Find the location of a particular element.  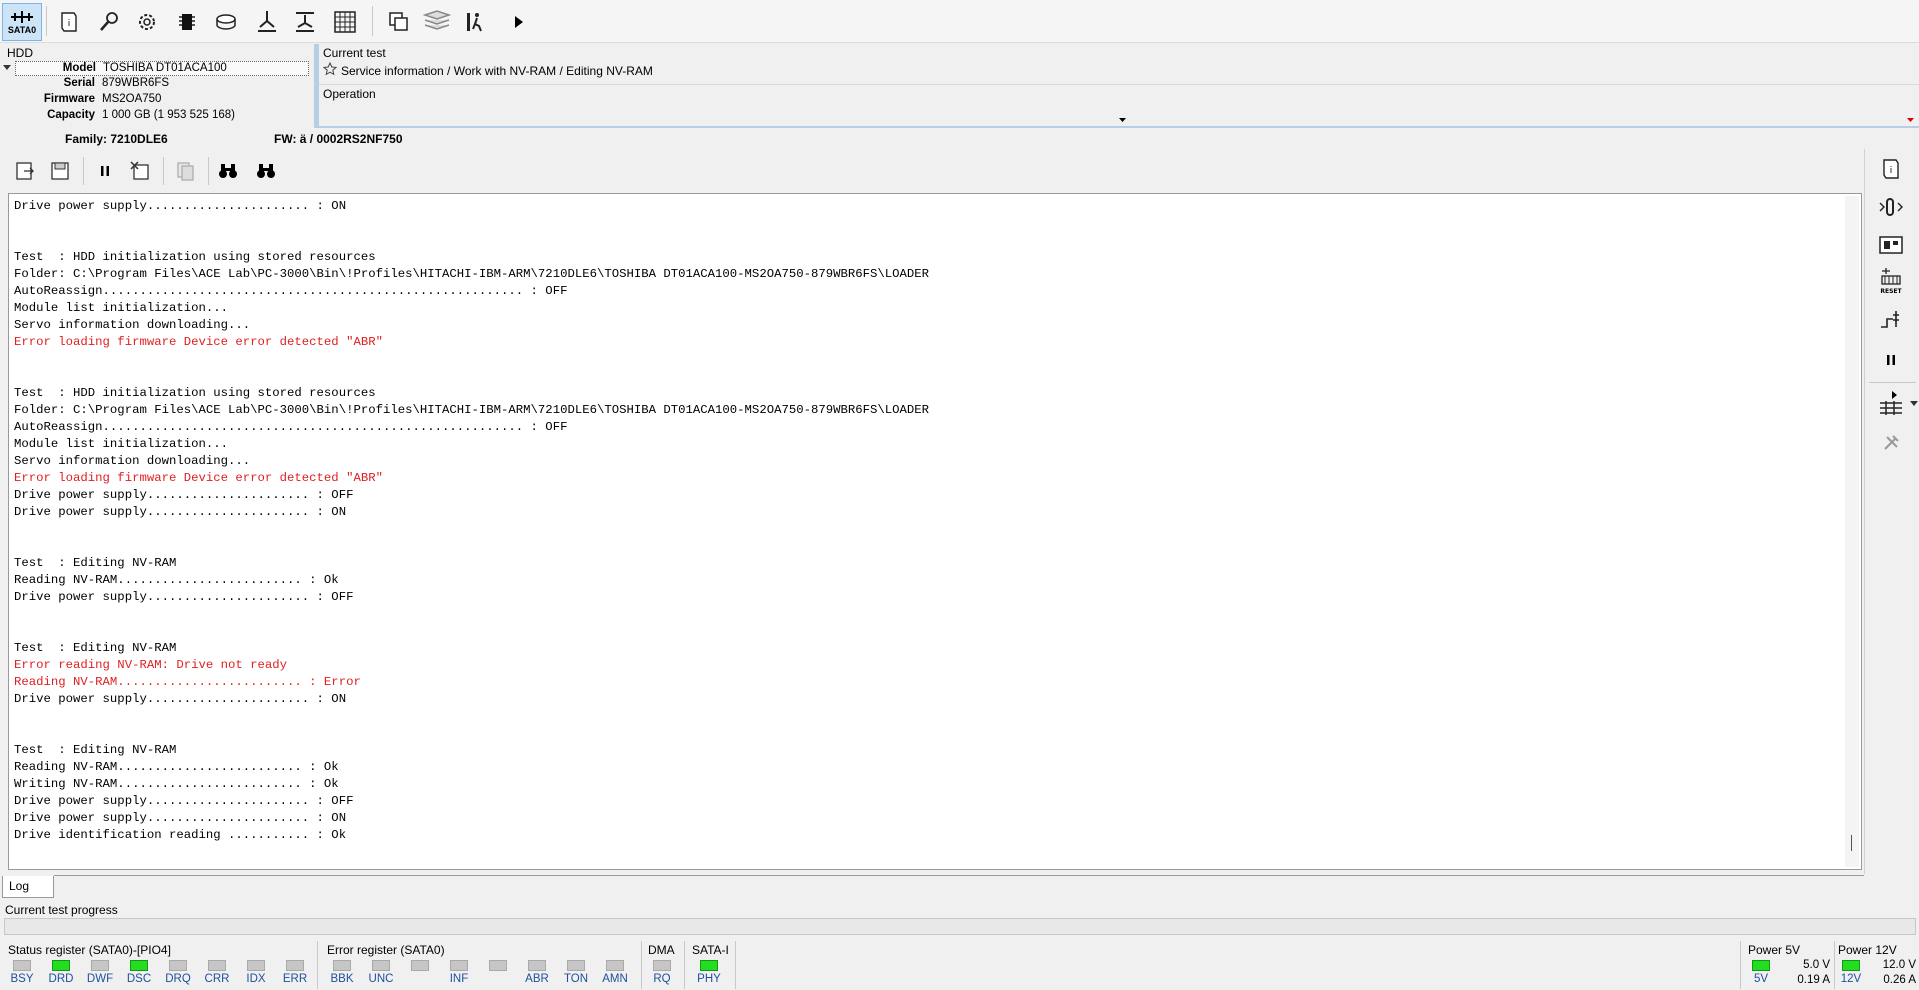

grid-button is located at coordinates (345, 22).